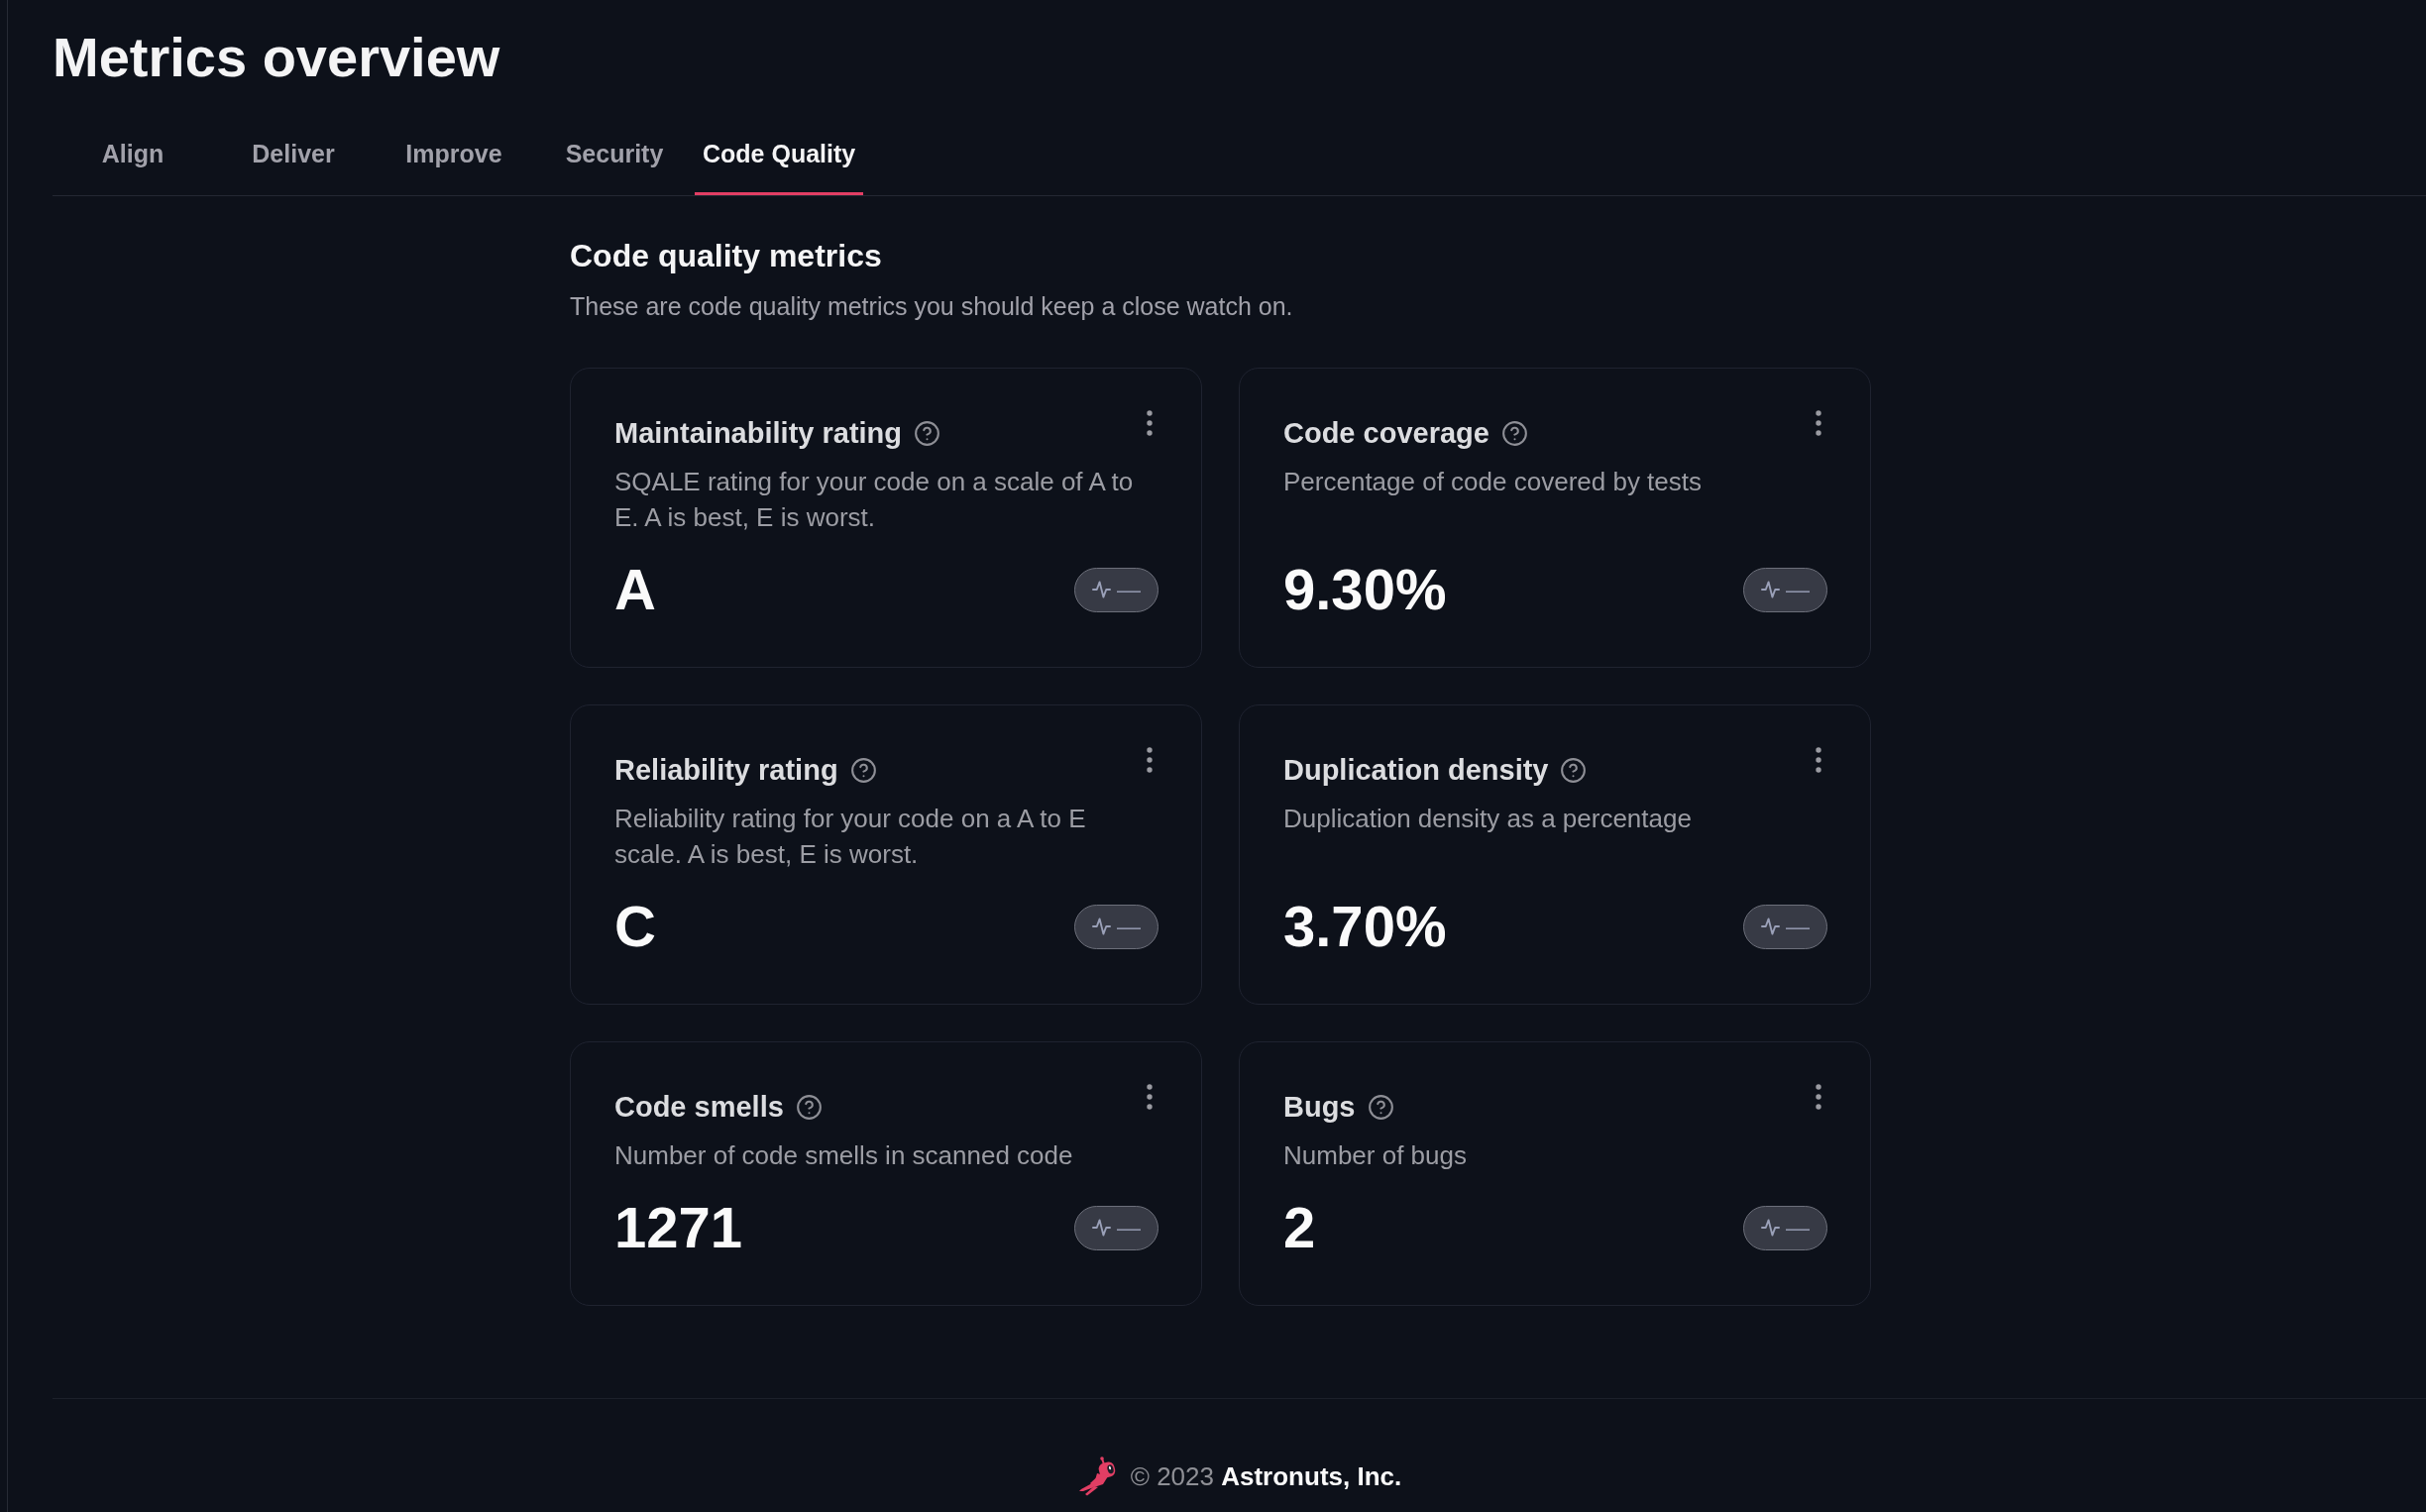  What do you see at coordinates (1375, 1156) in the screenshot?
I see `metric-description: Number of bugs` at bounding box center [1375, 1156].